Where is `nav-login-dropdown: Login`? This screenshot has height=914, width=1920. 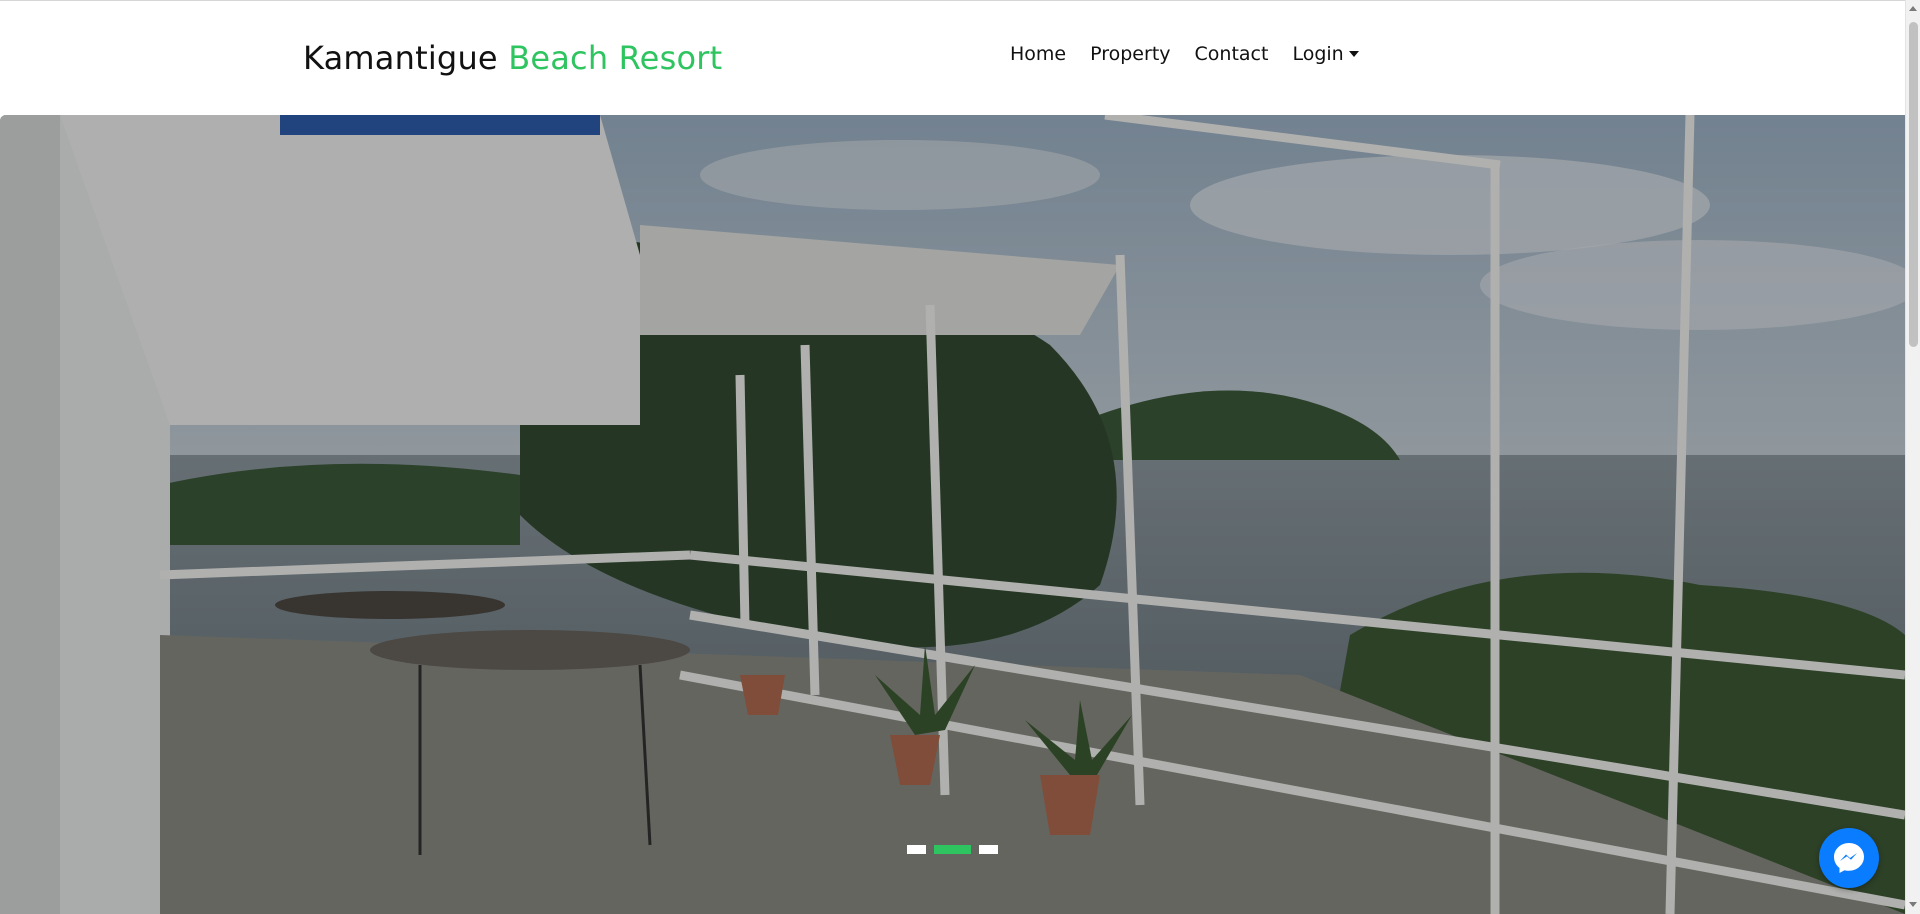
nav-login-dropdown: Login is located at coordinates (1325, 54).